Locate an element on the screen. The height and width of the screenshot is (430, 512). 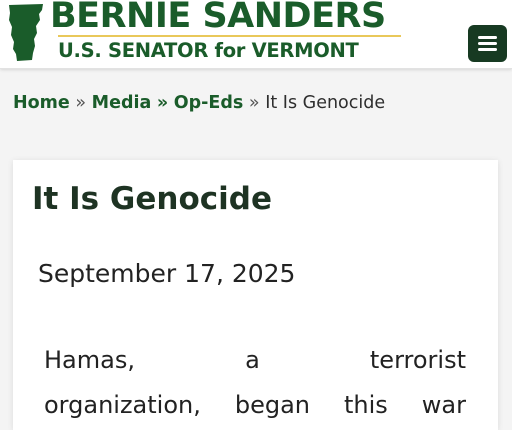
hamburger-menu-button is located at coordinates (487, 43).